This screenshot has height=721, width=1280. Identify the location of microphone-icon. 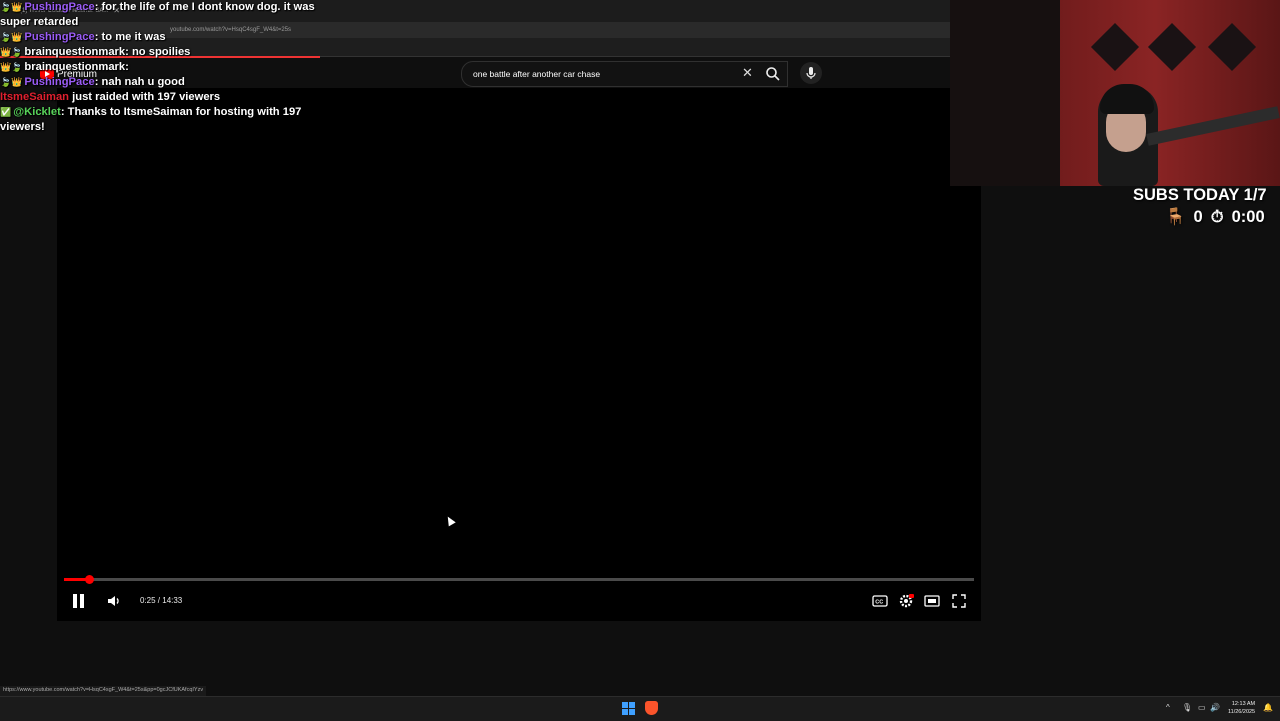
(811, 73).